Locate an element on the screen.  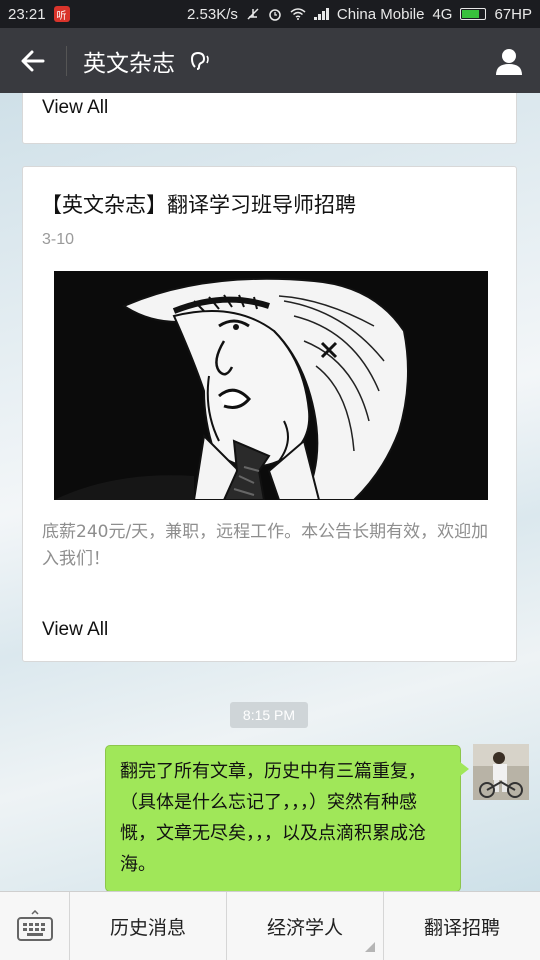
article-summary: 底薪240元/天，兼职，远程工作。本公告长期有效，欢迎加入我们！ is located at coordinates (265, 545).